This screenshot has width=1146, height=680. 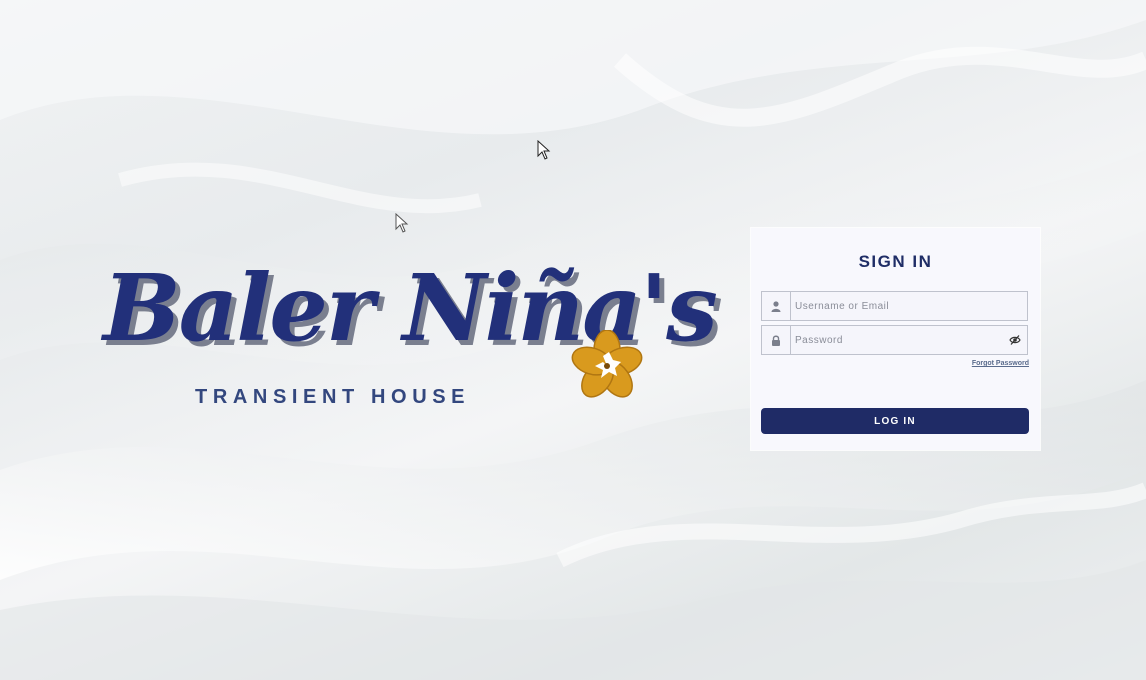 I want to click on hibiscus-flower-icon, so click(x=607, y=364).